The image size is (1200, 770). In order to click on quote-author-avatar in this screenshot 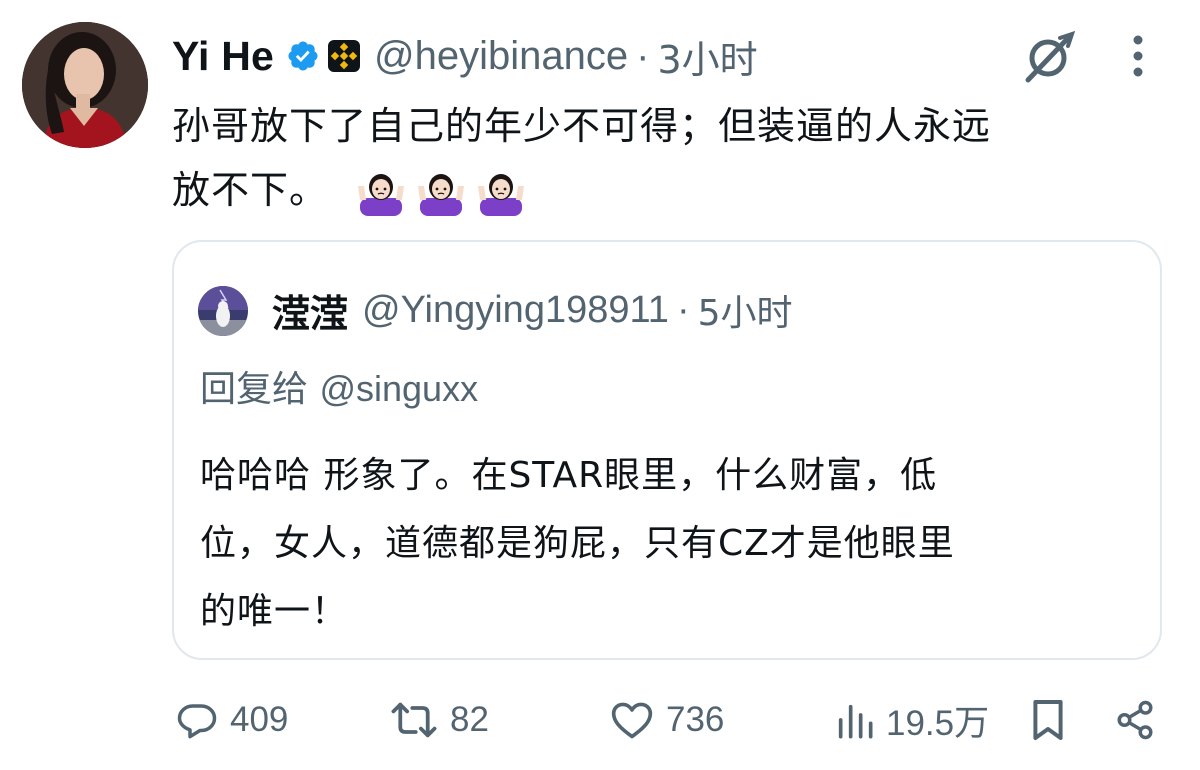, I will do `click(223, 311)`.